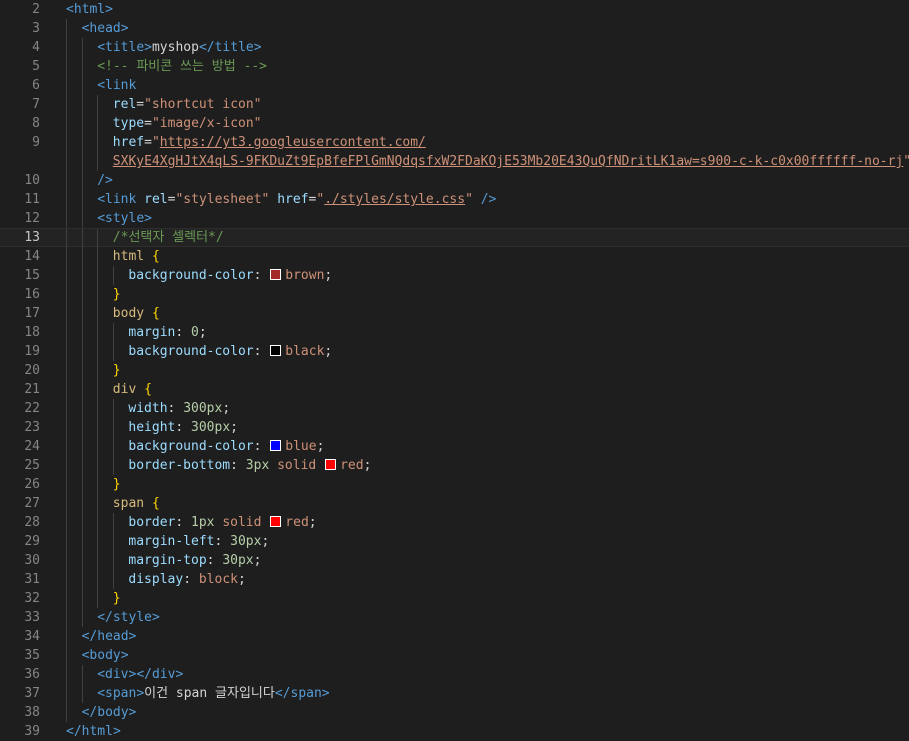 The width and height of the screenshot is (909, 741). I want to click on code-line: 22 width: 300px;, so click(454, 408).